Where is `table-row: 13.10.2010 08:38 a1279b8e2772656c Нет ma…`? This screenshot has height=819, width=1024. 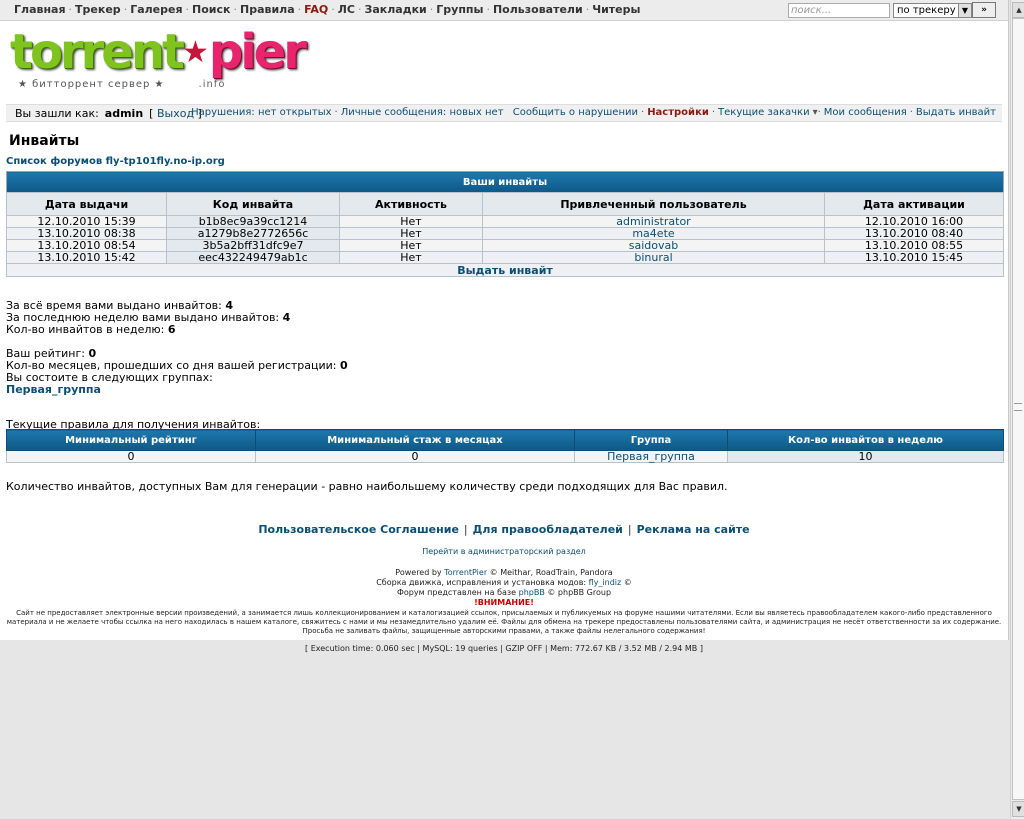 table-row: 13.10.2010 08:38 a1279b8e2772656c Нет ma… is located at coordinates (505, 233).